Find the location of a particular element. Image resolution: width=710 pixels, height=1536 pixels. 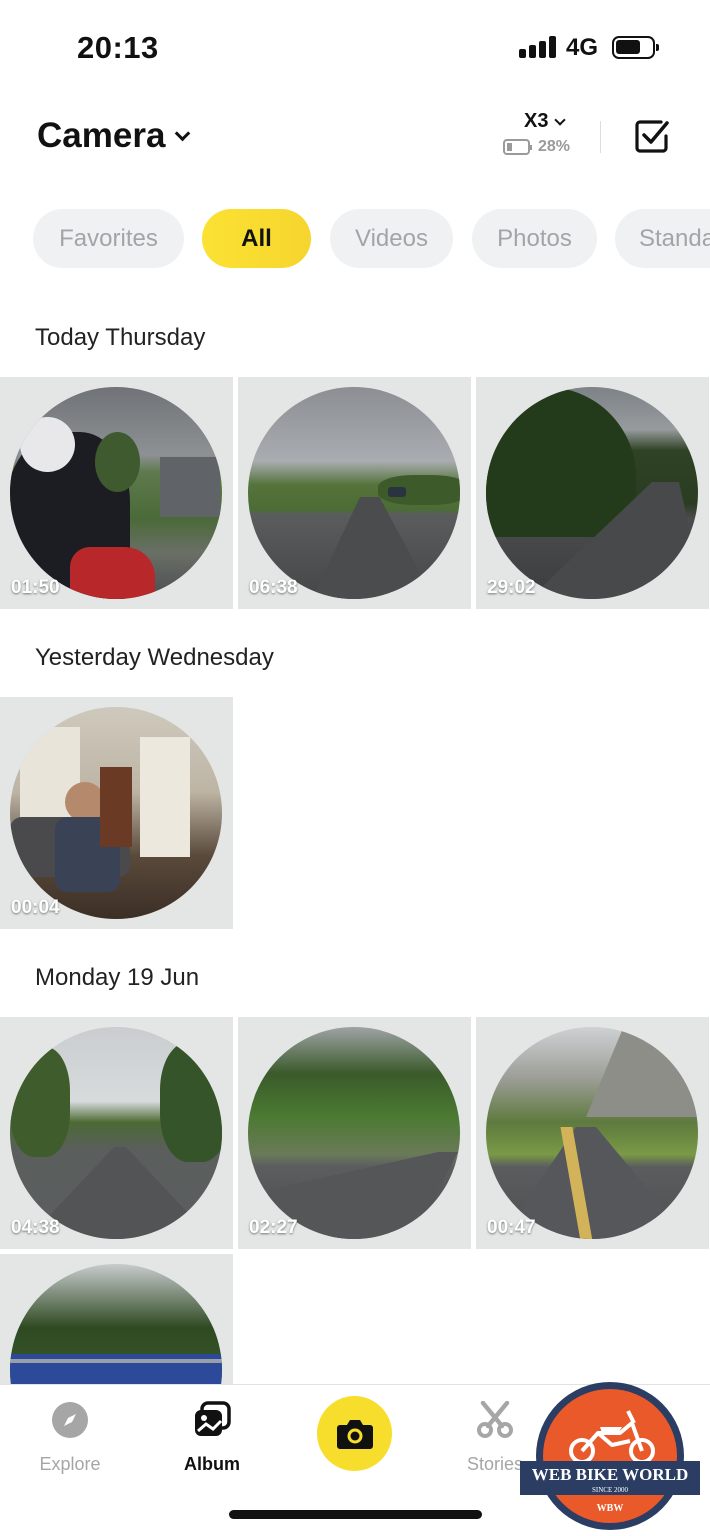

checkbox-icon is located at coordinates (652, 136).